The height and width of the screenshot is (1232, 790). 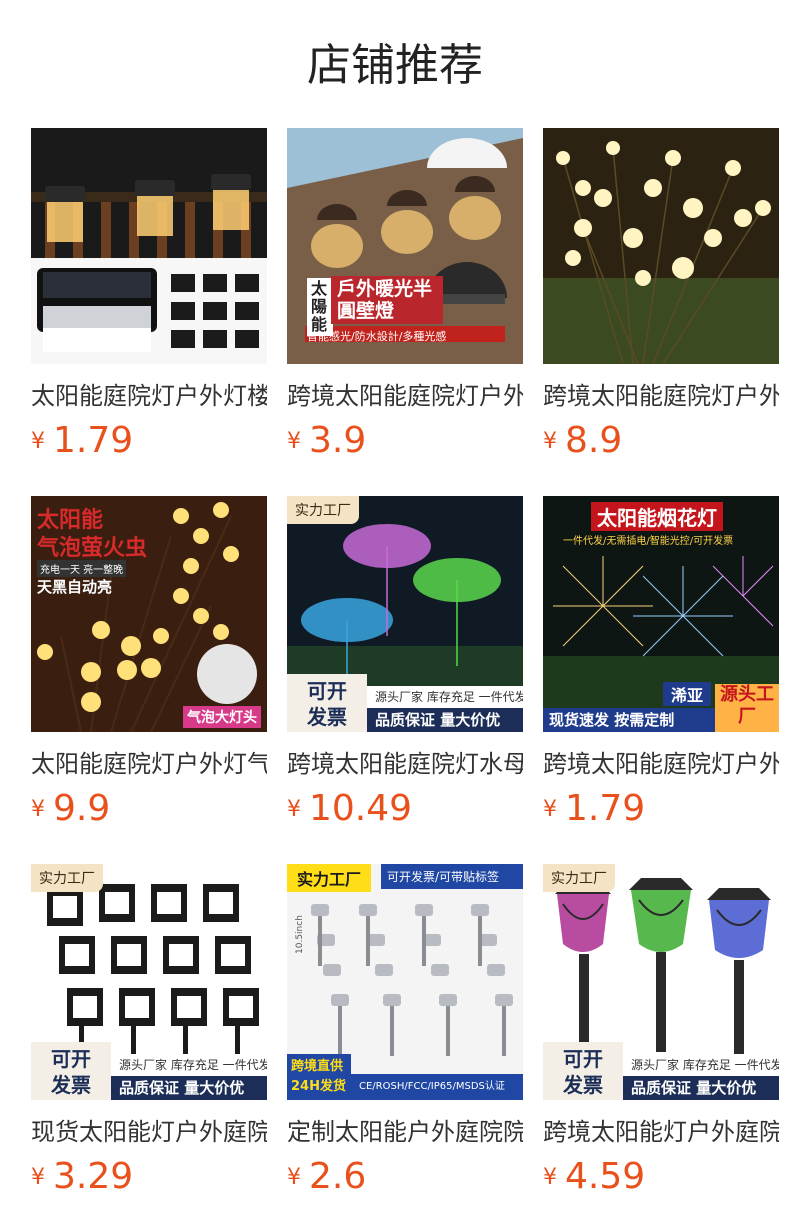 I want to click on overlay-strip: 现货速发 按需定制, so click(x=629, y=720).